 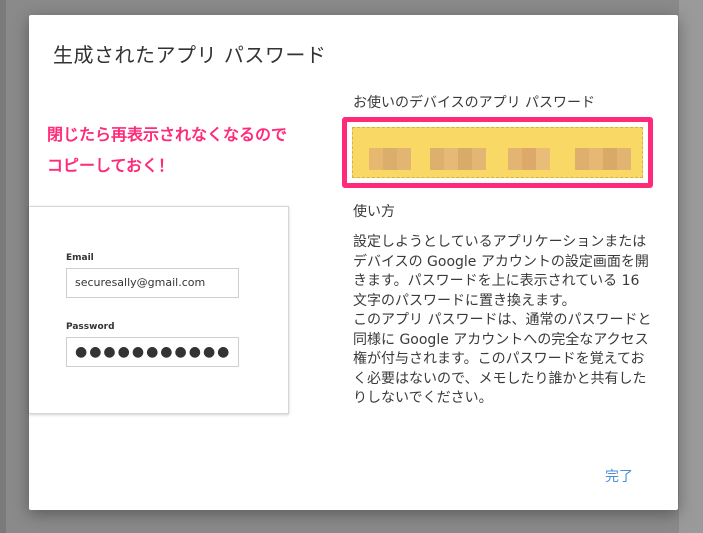 I want to click on usage-heading: 使い方, so click(x=374, y=212).